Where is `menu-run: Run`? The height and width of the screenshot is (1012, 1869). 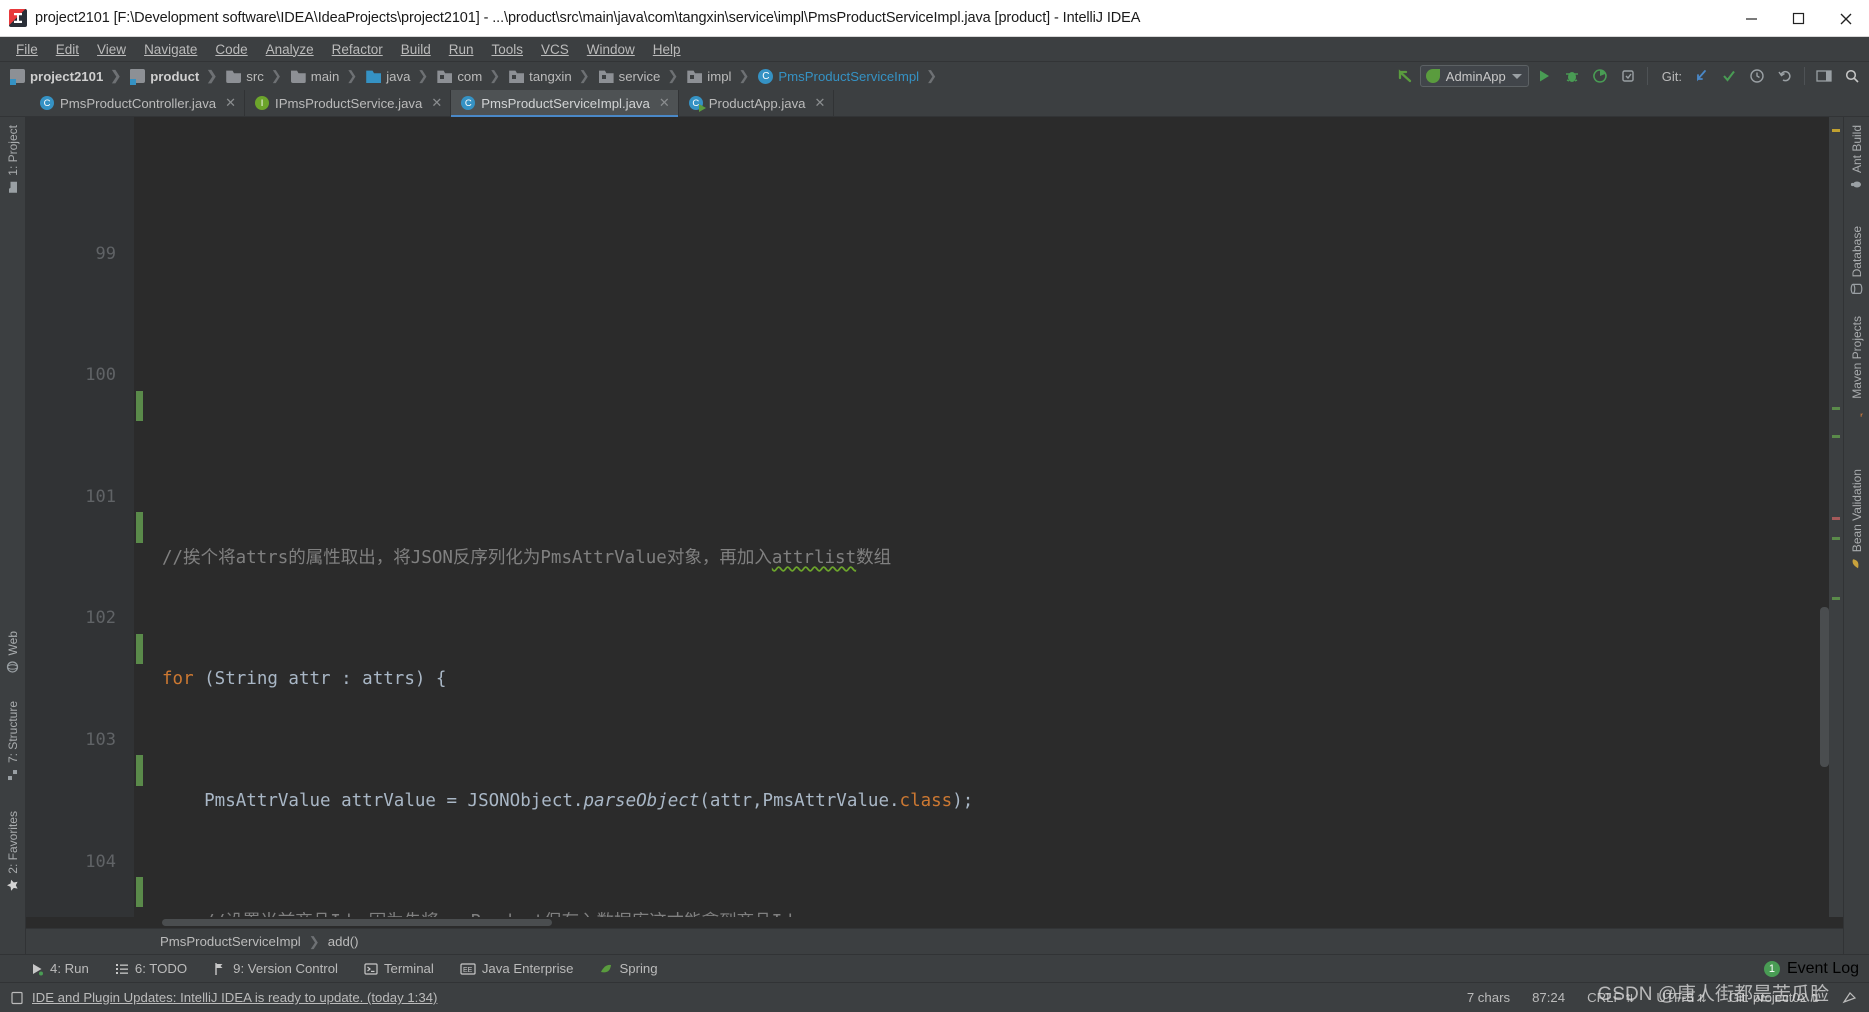
menu-run: Run is located at coordinates (461, 49).